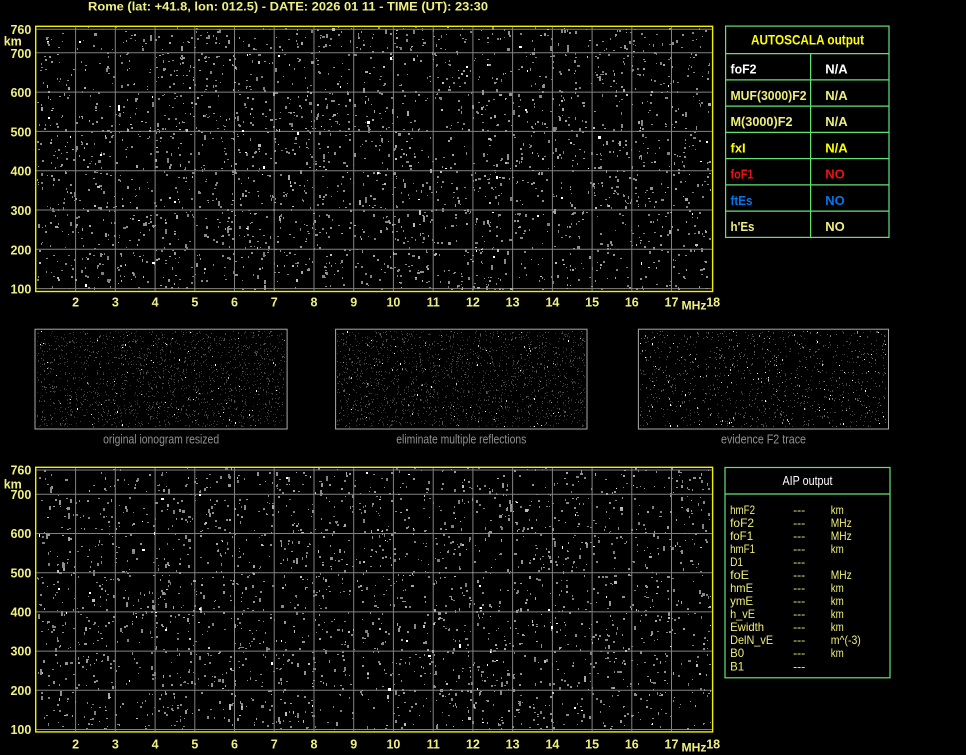 The image size is (966, 755). What do you see at coordinates (743, 226) in the screenshot?
I see `svg-text: h'Es` at bounding box center [743, 226].